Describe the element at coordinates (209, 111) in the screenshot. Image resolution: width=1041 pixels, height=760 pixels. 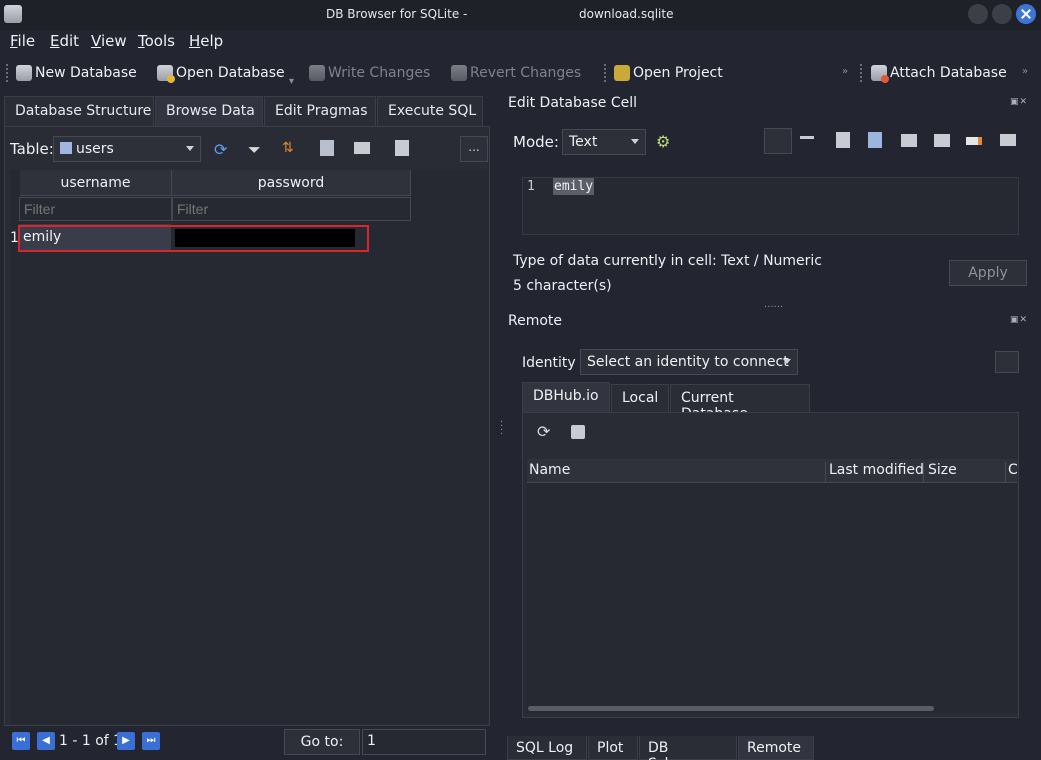
I see `tab-browse-data: Browse Data` at that location.